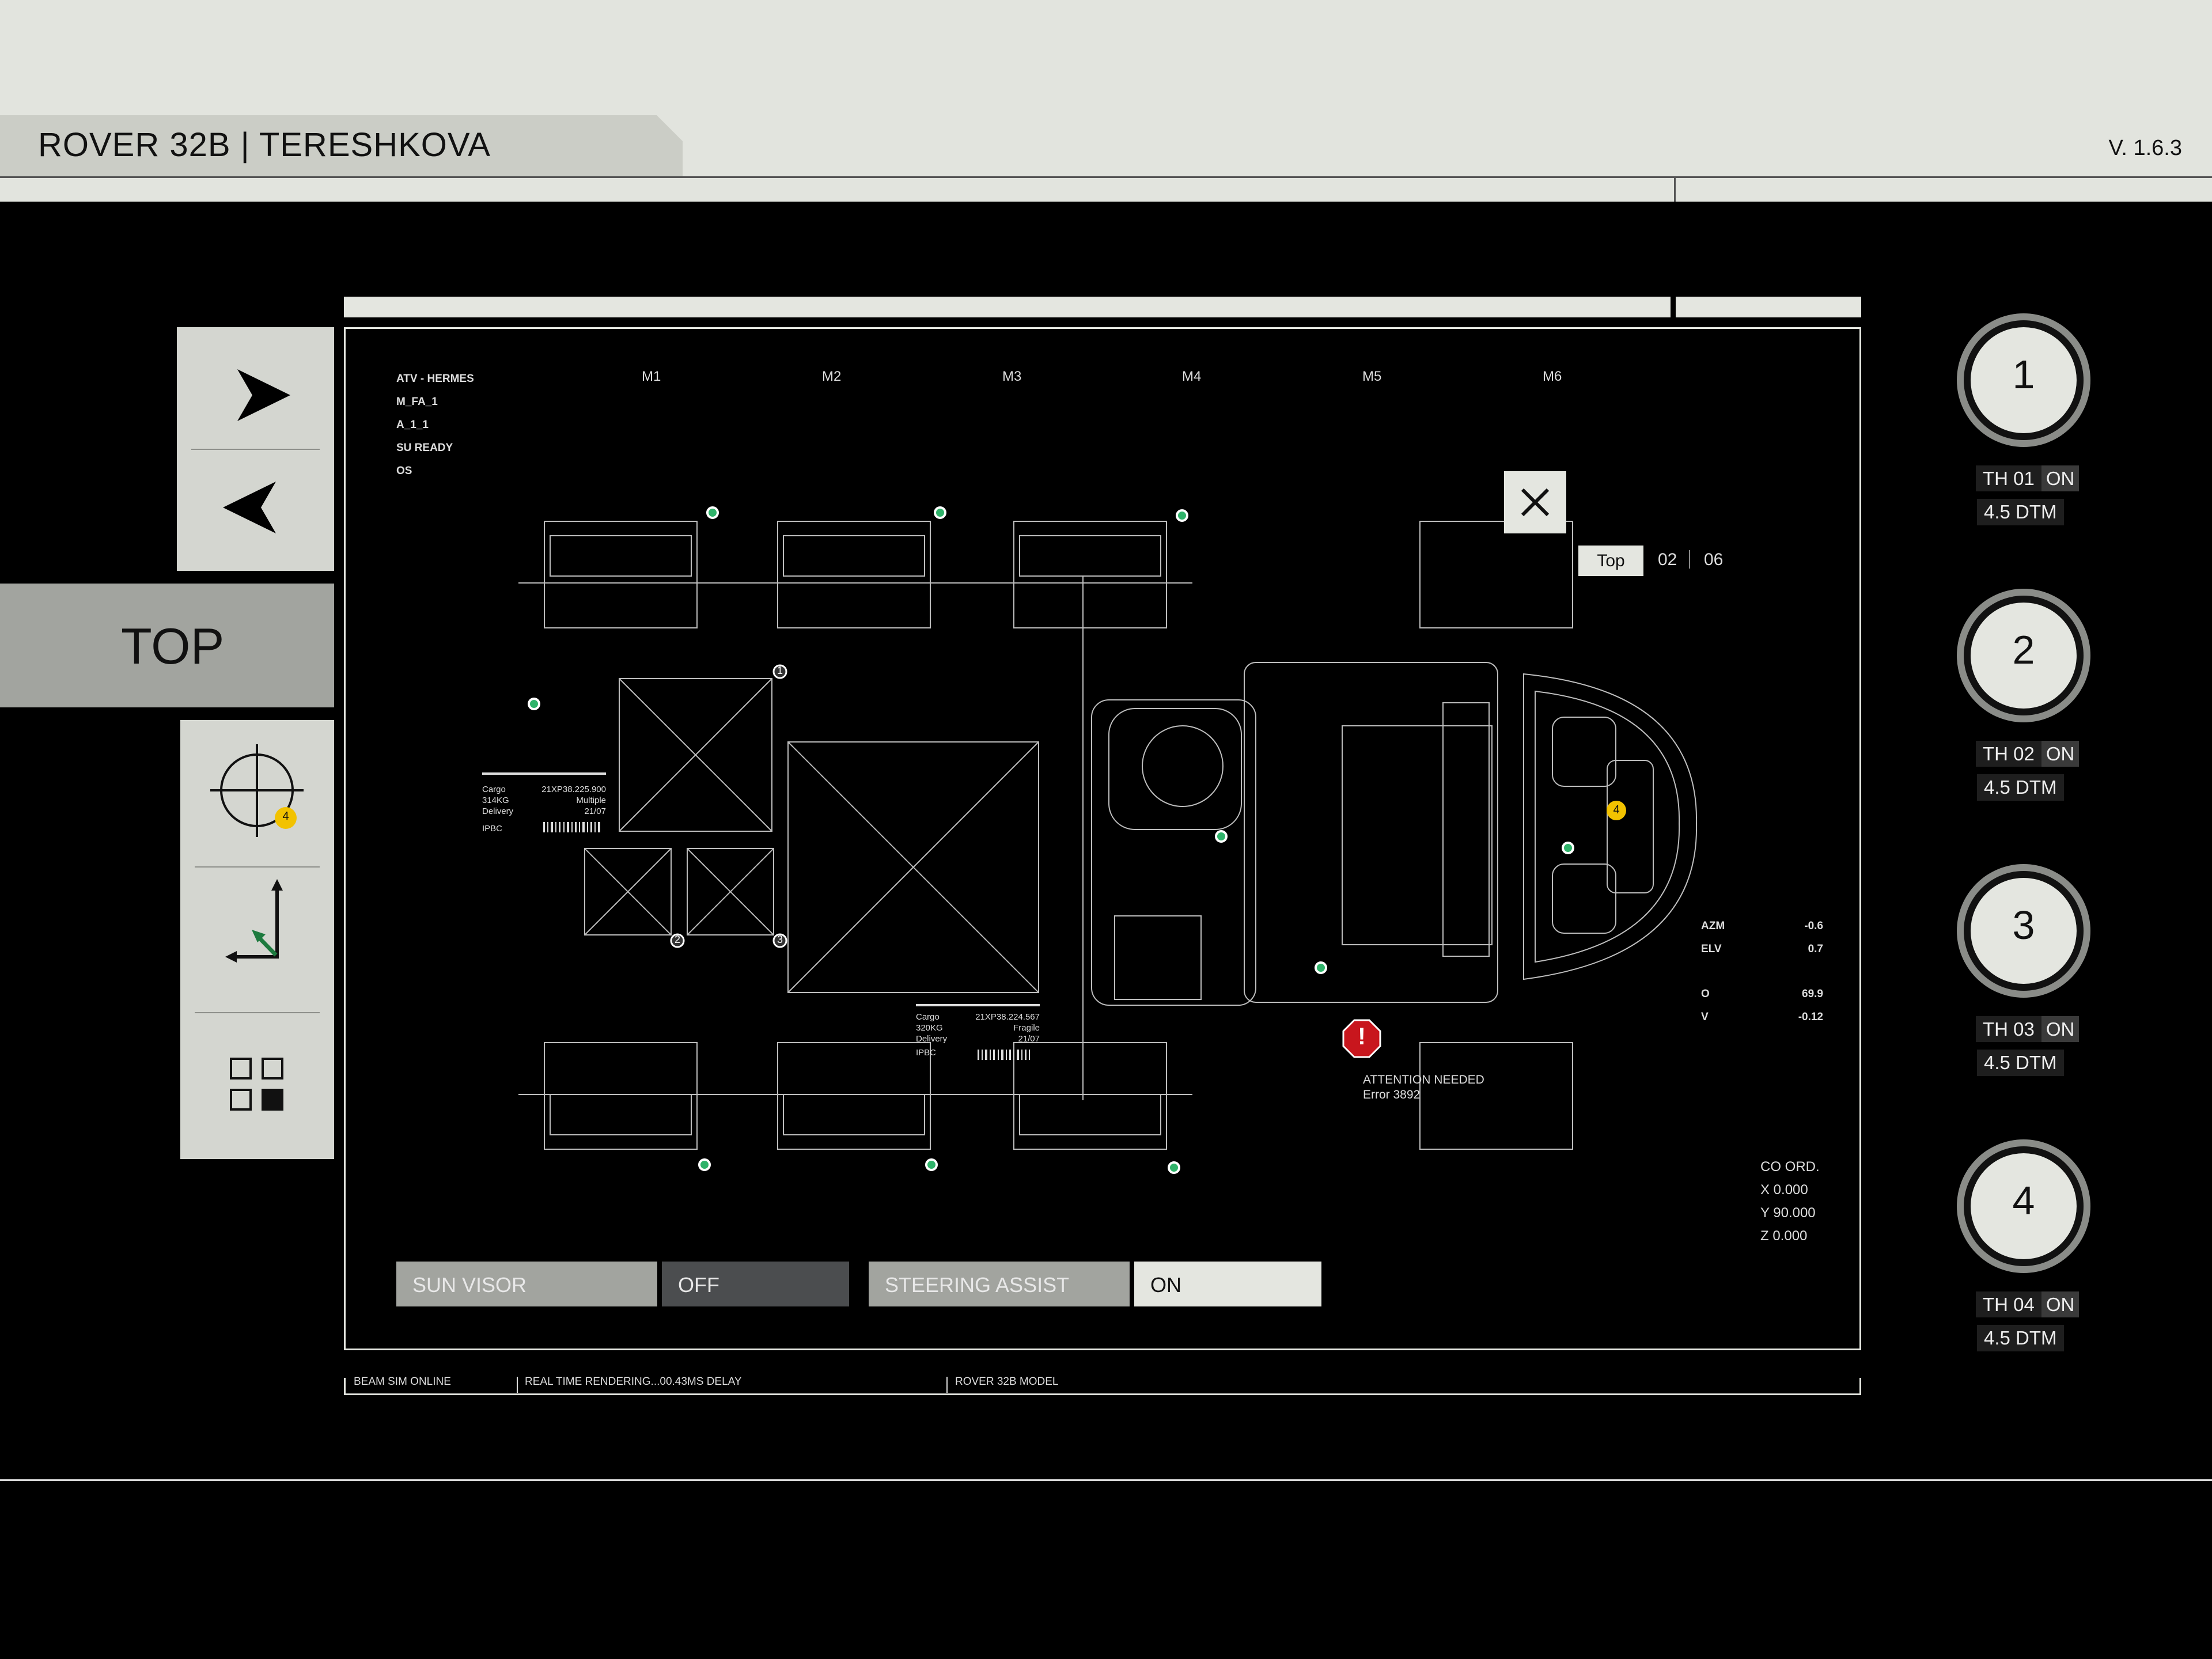 Image resolution: width=2212 pixels, height=1659 pixels. What do you see at coordinates (1007, 1017) in the screenshot?
I see `cargo-b-code: 21XP38.224.567` at bounding box center [1007, 1017].